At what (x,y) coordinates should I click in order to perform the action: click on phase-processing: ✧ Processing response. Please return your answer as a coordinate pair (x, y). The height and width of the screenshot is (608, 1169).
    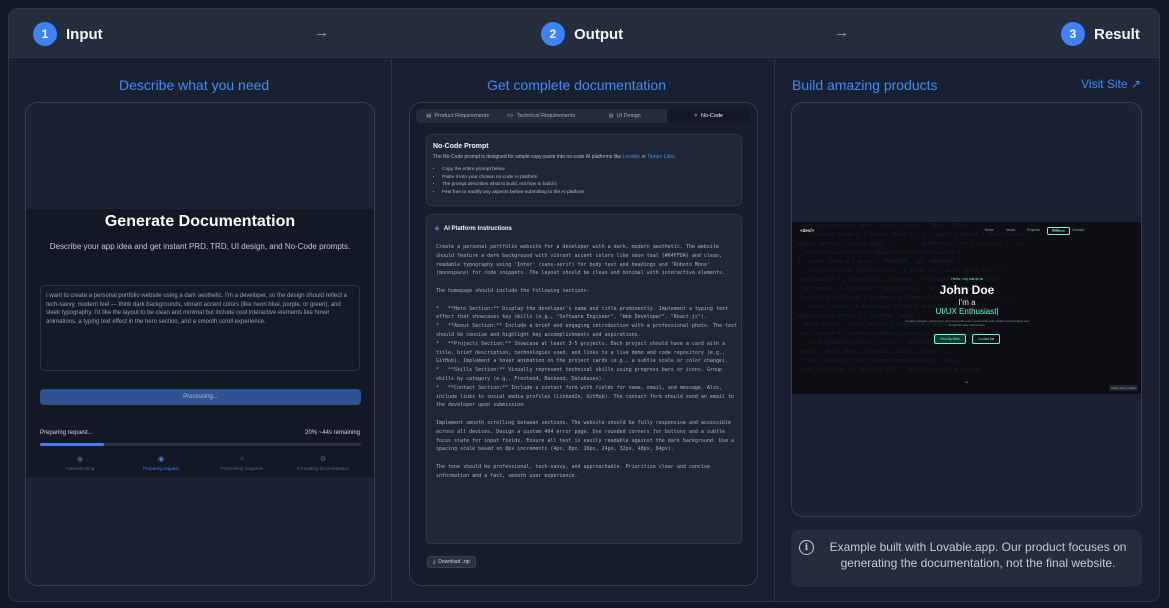
    Looking at the image, I should click on (242, 463).